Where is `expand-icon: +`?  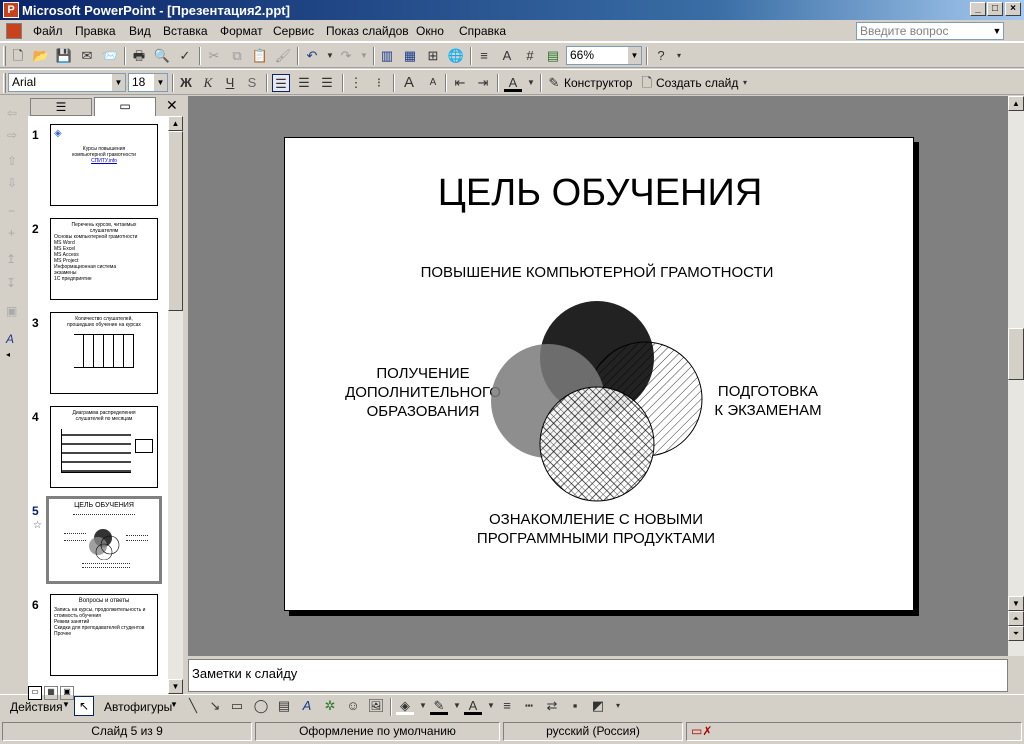 expand-icon: + is located at coordinates (11, 233).